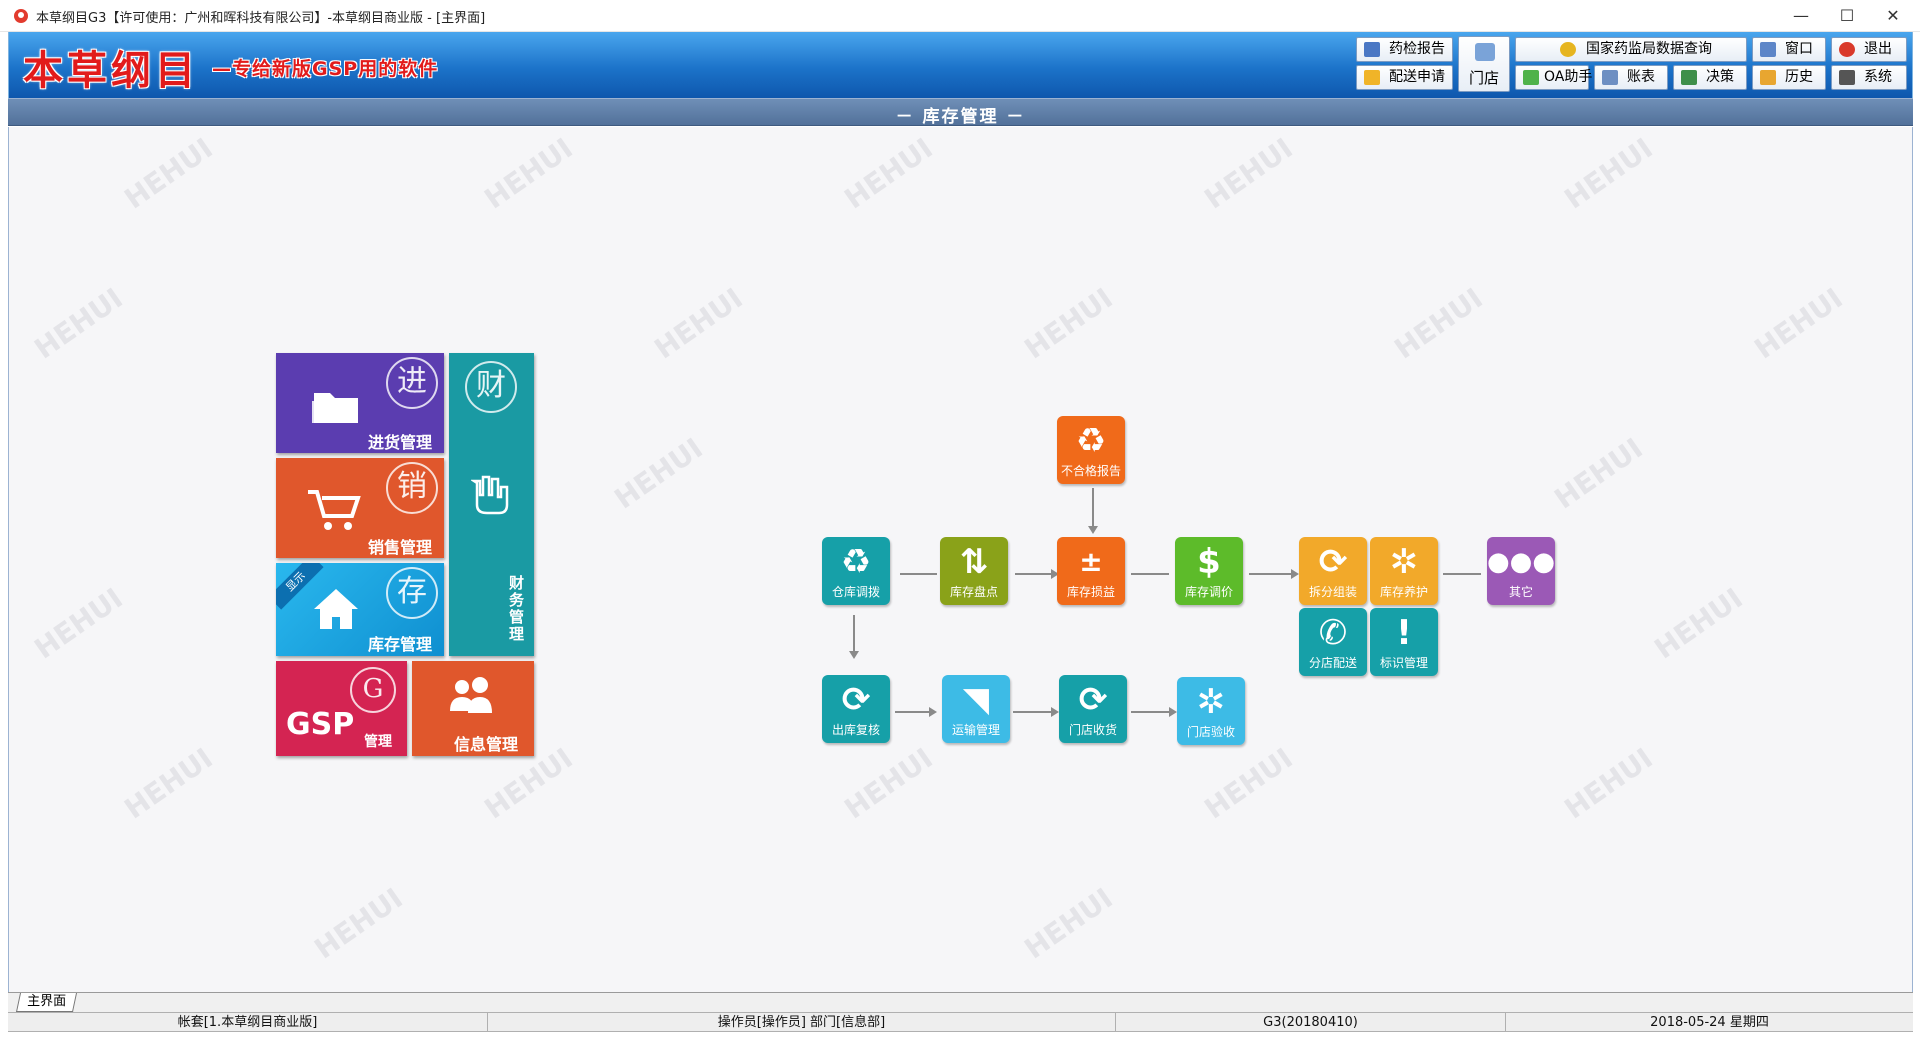 The height and width of the screenshot is (1040, 1920). What do you see at coordinates (400, 547) in the screenshot?
I see `sales-label: 销售管理` at bounding box center [400, 547].